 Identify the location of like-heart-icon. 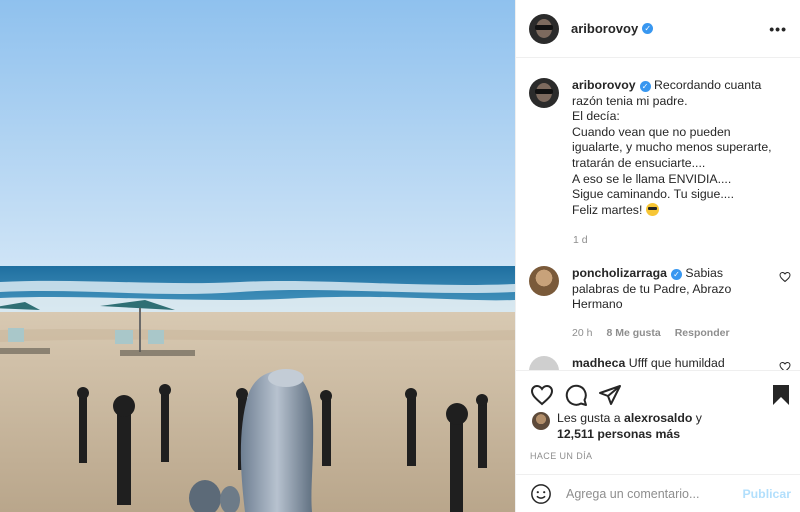
(542, 395).